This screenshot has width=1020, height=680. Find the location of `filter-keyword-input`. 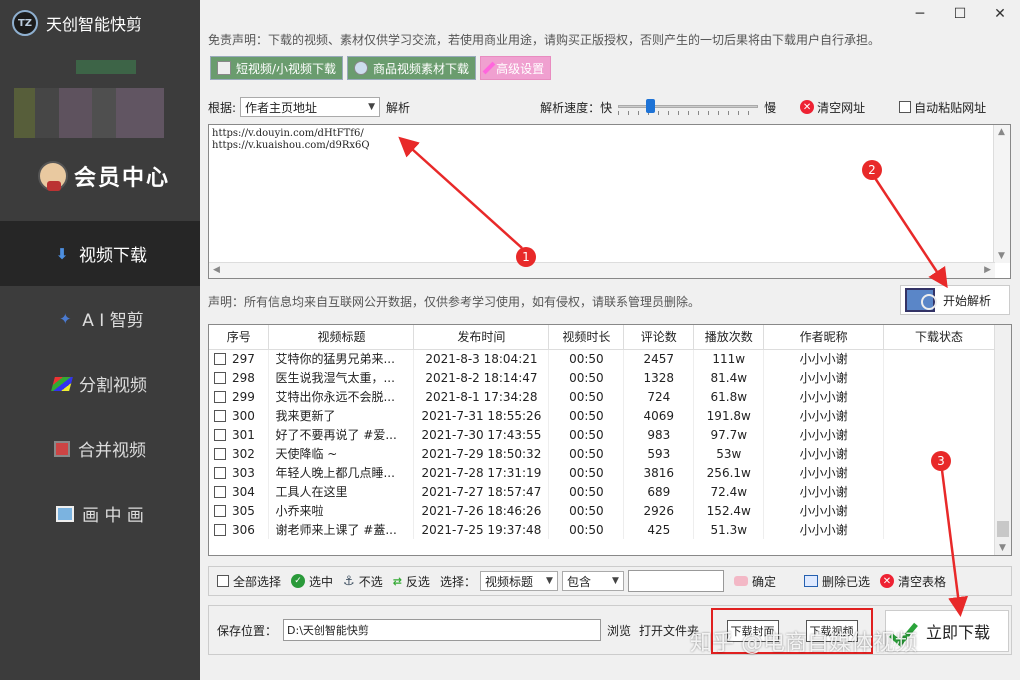

filter-keyword-input is located at coordinates (675, 581).